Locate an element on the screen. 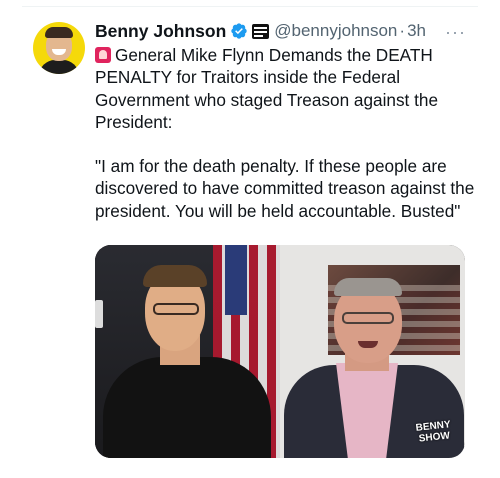  host-glasses is located at coordinates (176, 309).